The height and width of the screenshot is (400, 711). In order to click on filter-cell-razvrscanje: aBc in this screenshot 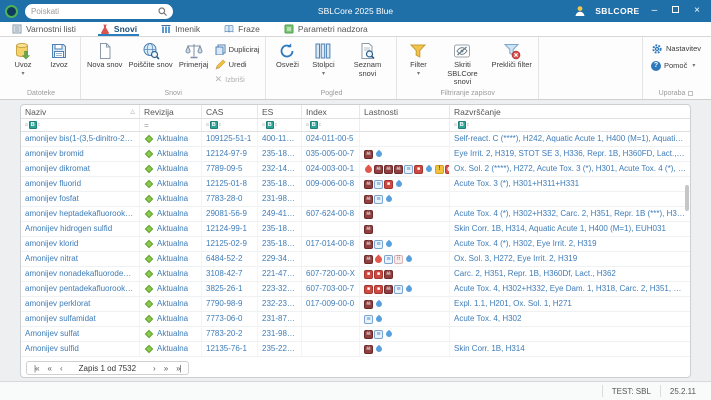, I will do `click(570, 125)`.